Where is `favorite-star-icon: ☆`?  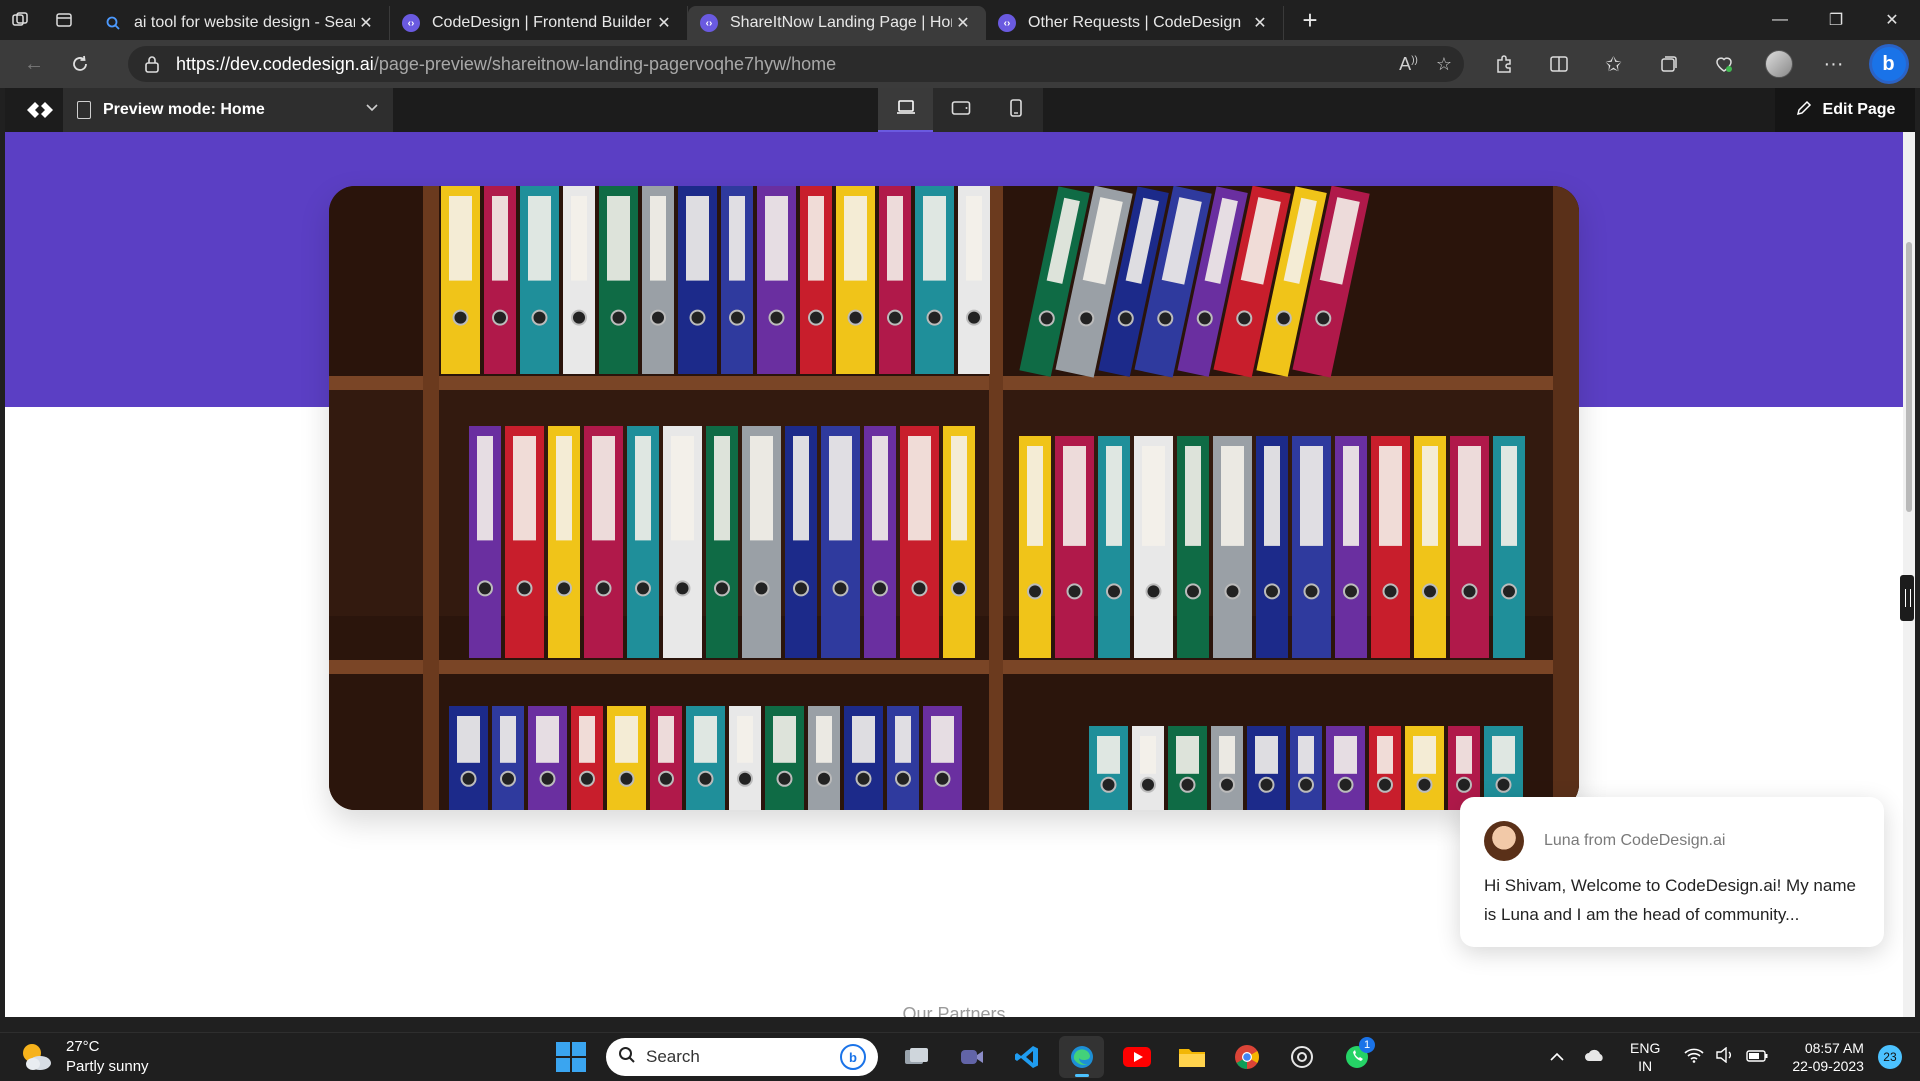 favorite-star-icon: ☆ is located at coordinates (1444, 64).